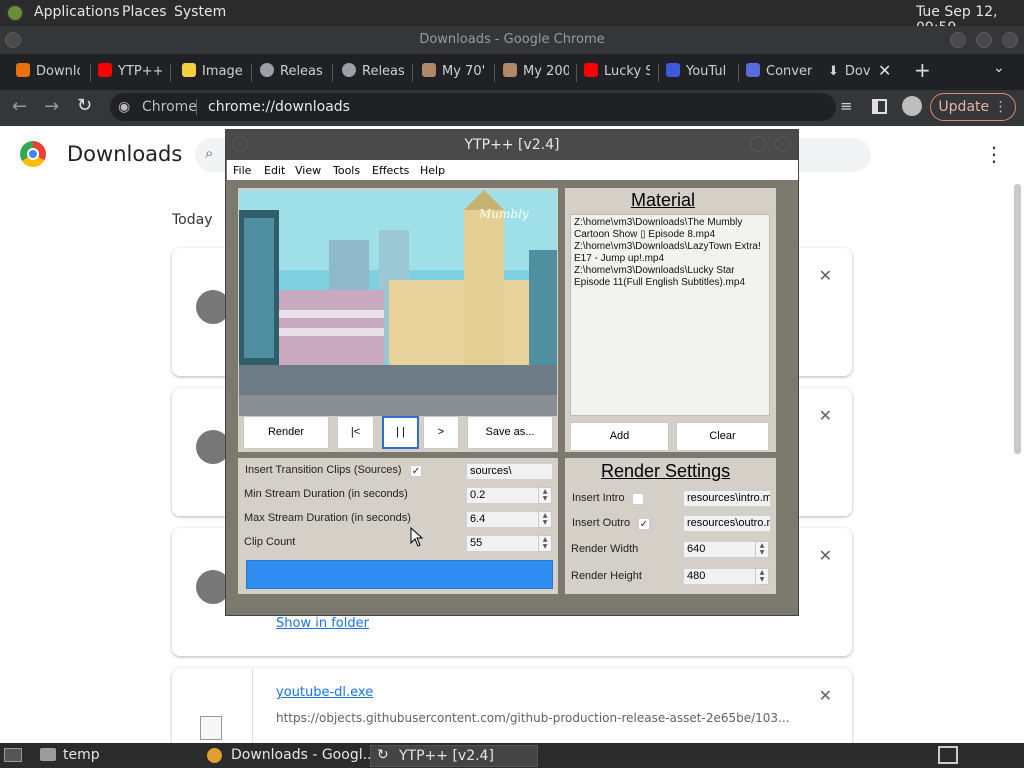 Image resolution: width=1024 pixels, height=768 pixels. Describe the element at coordinates (762, 549) in the screenshot. I see `render-width-spinner: ▲ ▼` at that location.